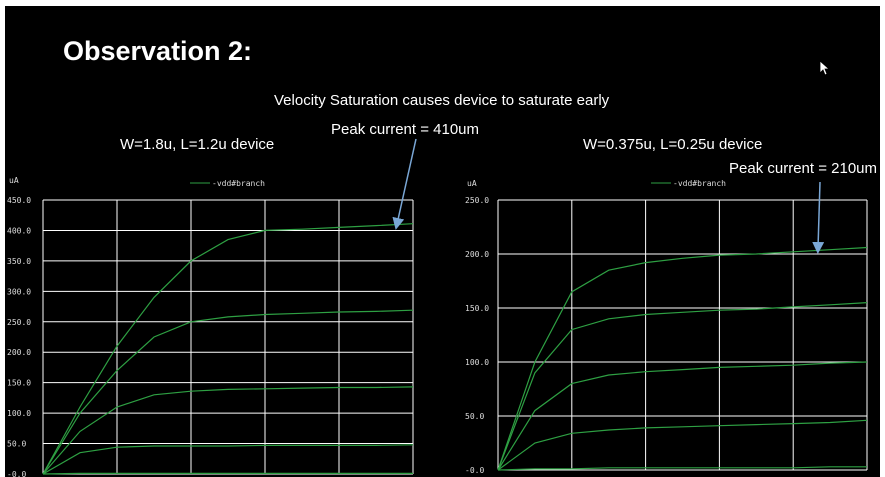  Describe the element at coordinates (404, 184) in the screenshot. I see `left-peak-arrow` at that location.